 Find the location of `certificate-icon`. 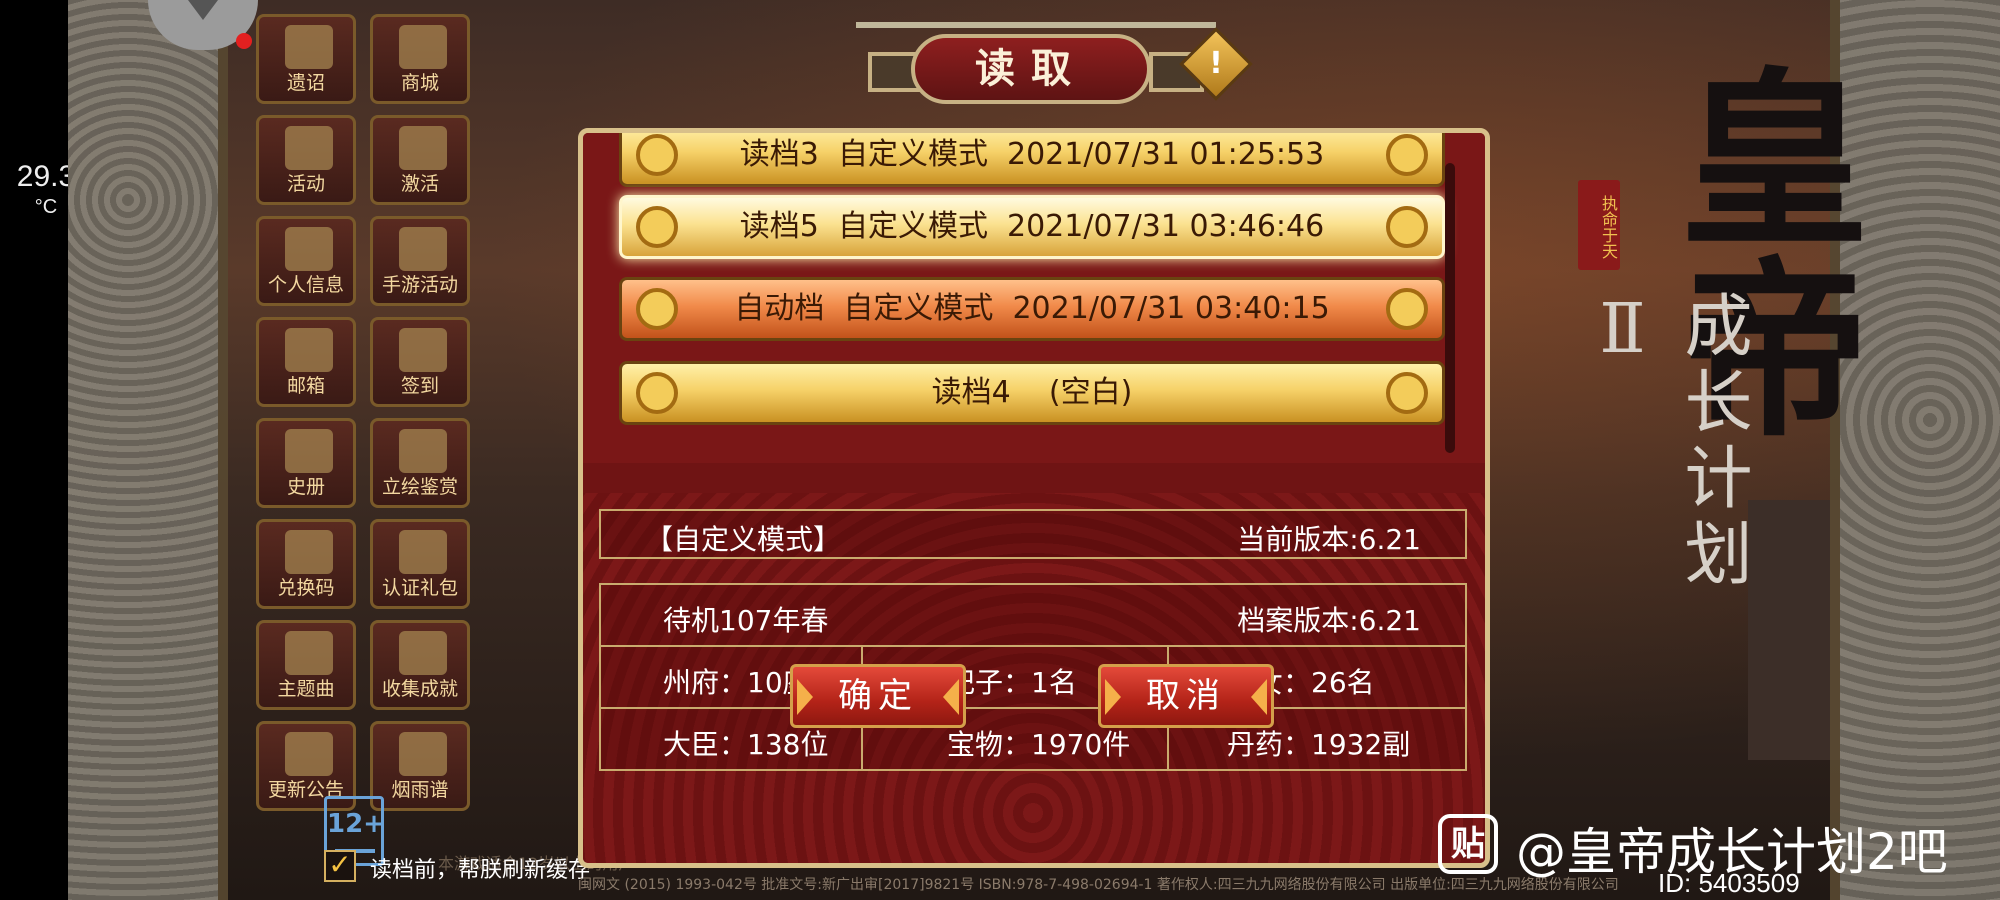

certificate-icon is located at coordinates (423, 552).